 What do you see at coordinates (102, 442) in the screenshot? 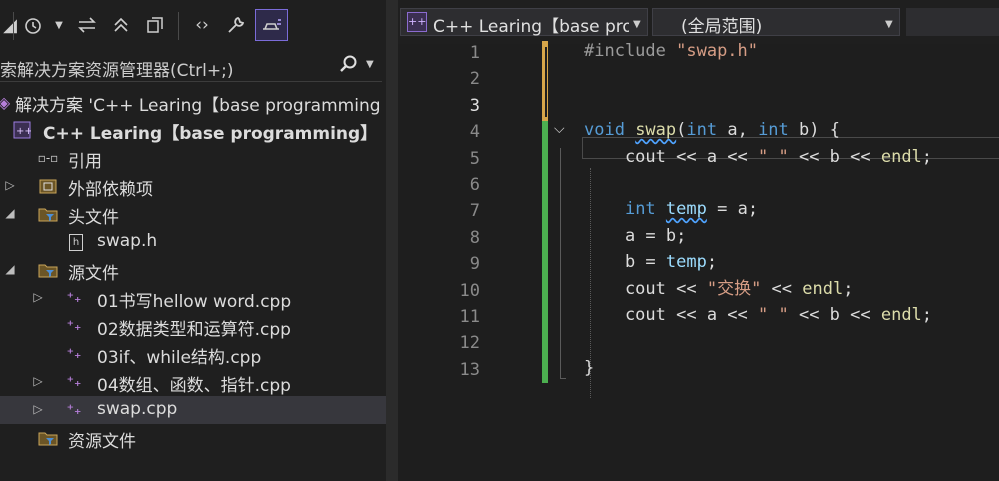
I see `tree-item-label: 资源文件` at bounding box center [102, 442].